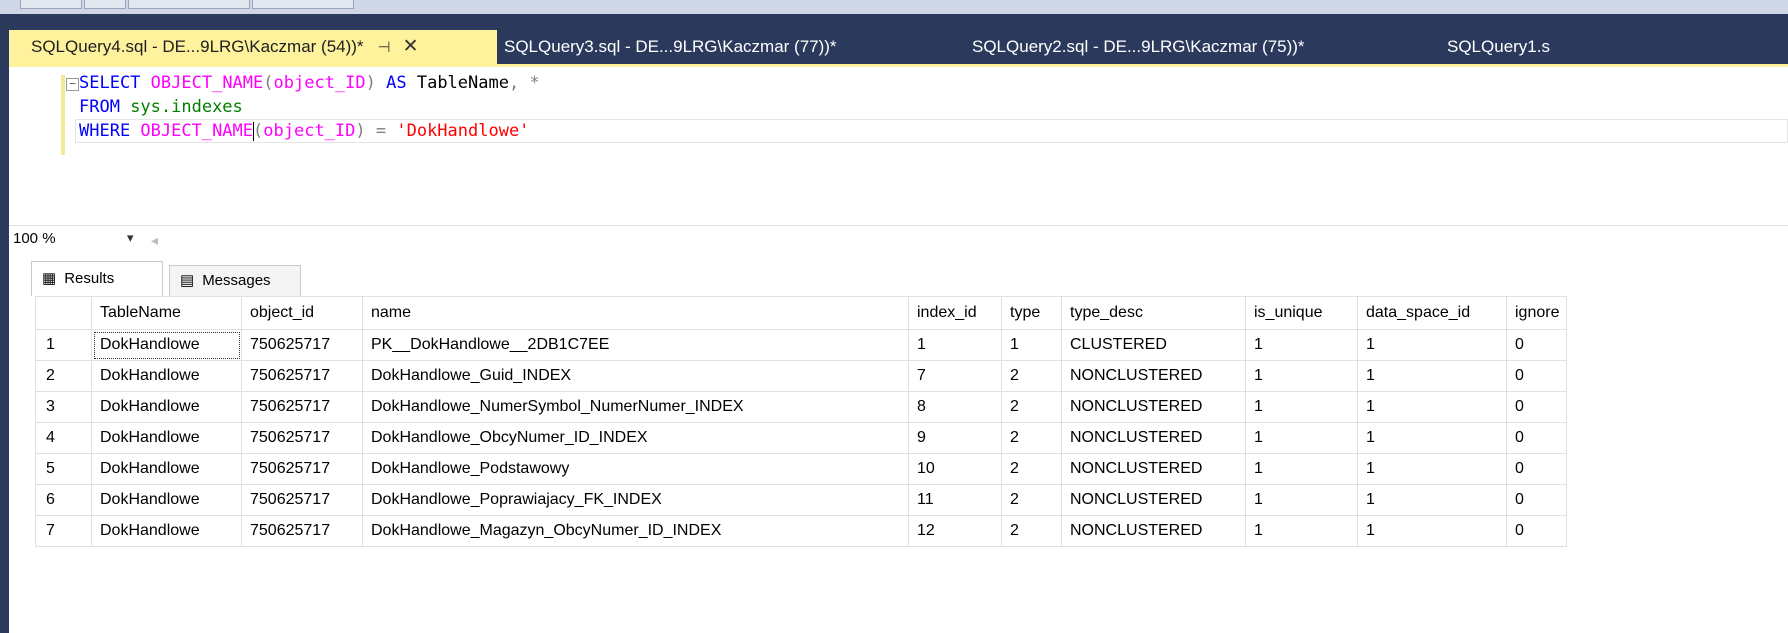 This screenshot has width=1788, height=633. Describe the element at coordinates (955, 469) in the screenshot. I see `grid-cell: 10` at that location.